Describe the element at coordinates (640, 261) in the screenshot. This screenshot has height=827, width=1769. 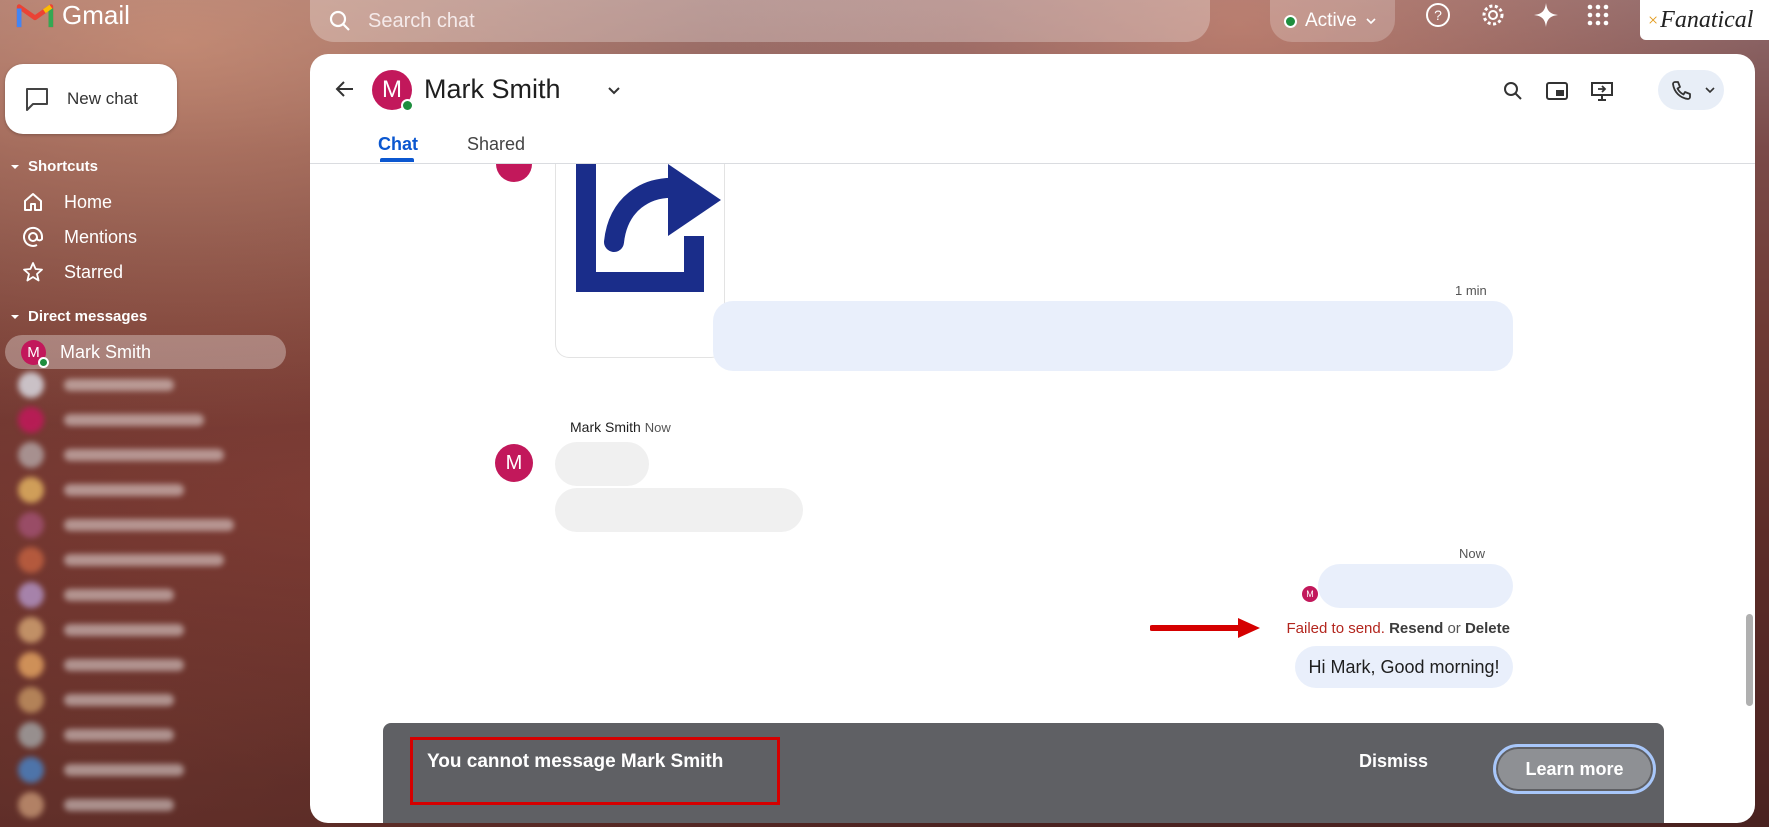
I see `shared-image-attachment` at that location.